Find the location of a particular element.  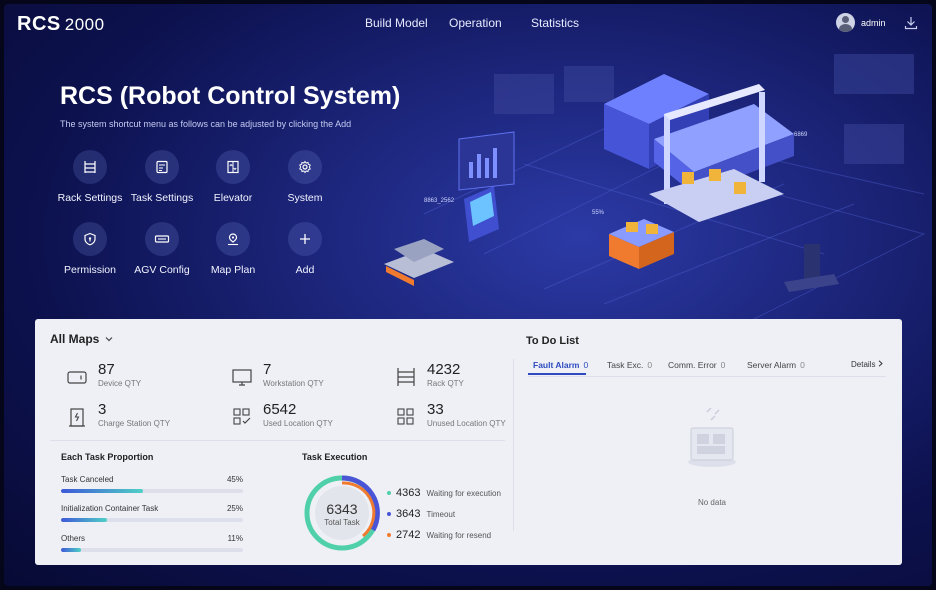

stat-unused-location: 33 Unused Location QTY is located at coordinates (450, 415).